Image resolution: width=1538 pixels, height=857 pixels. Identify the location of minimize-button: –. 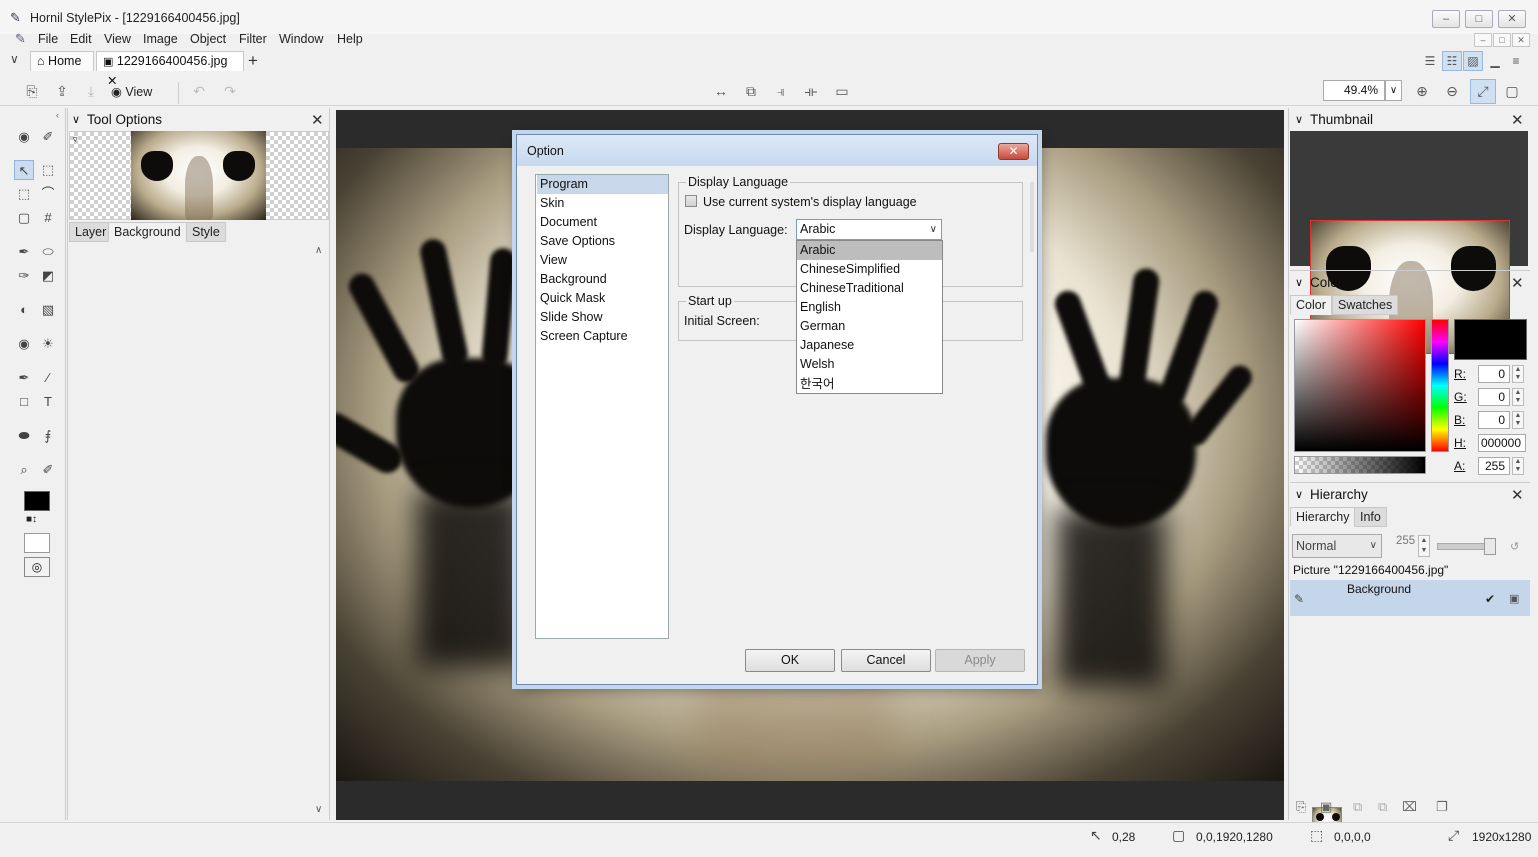
(1446, 19).